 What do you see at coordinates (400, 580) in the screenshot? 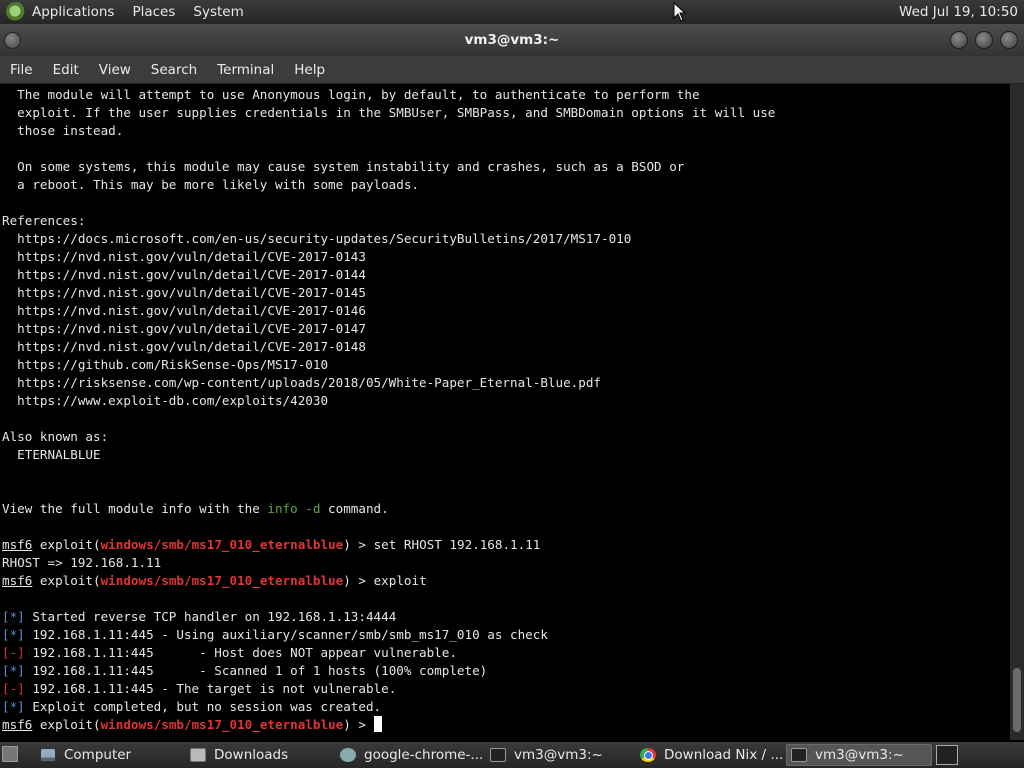
I see `command-text: exploit` at bounding box center [400, 580].